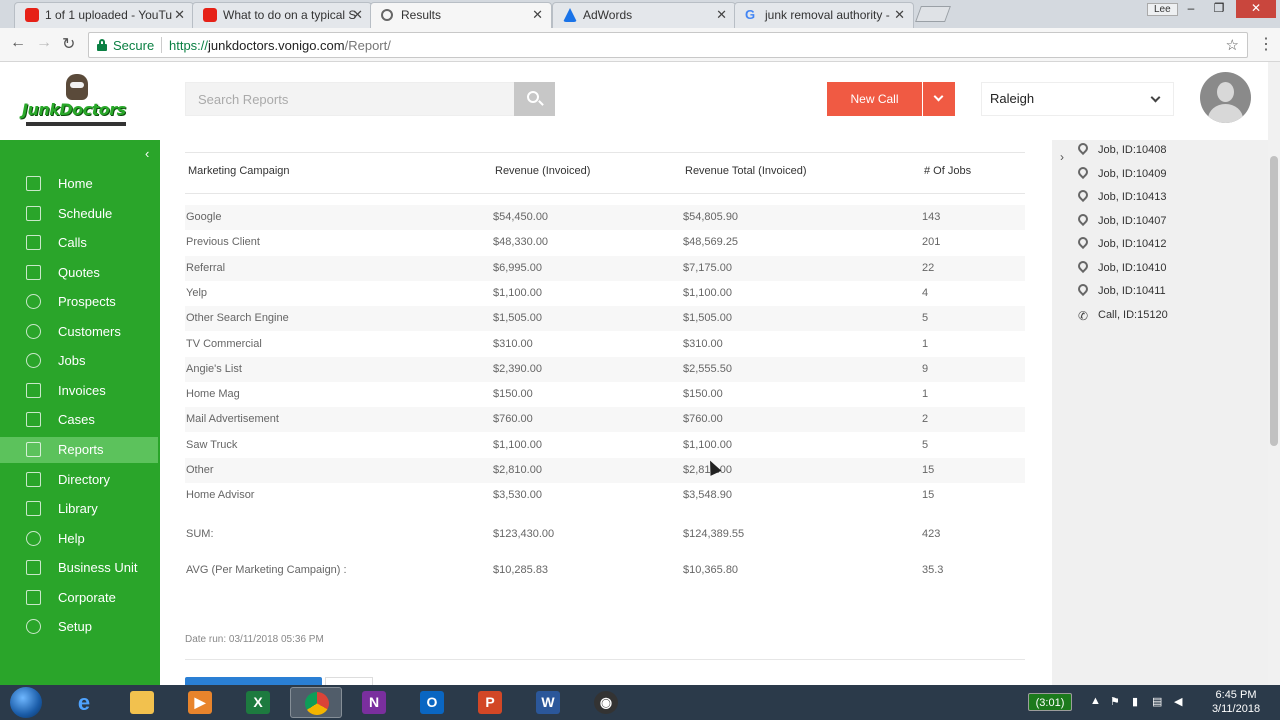 This screenshot has width=1280, height=720. I want to click on taskbar-app: W, so click(548, 702).